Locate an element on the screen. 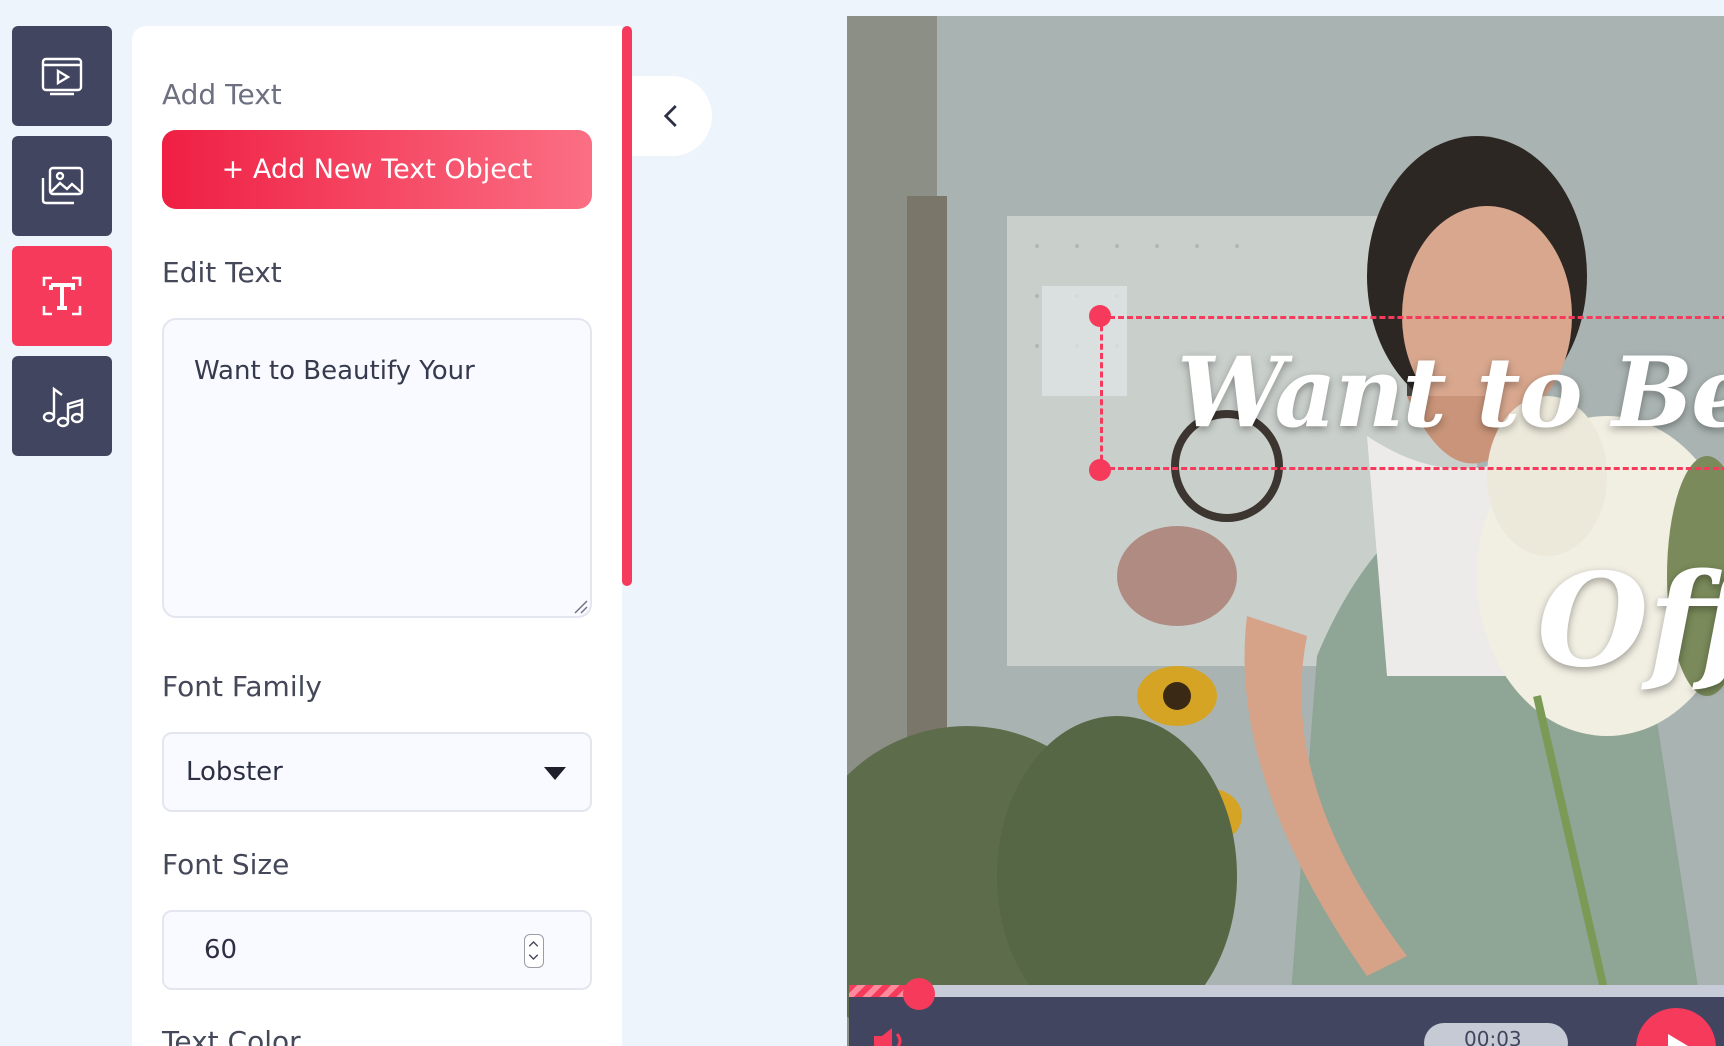  chevron-left-icon is located at coordinates (670, 116).